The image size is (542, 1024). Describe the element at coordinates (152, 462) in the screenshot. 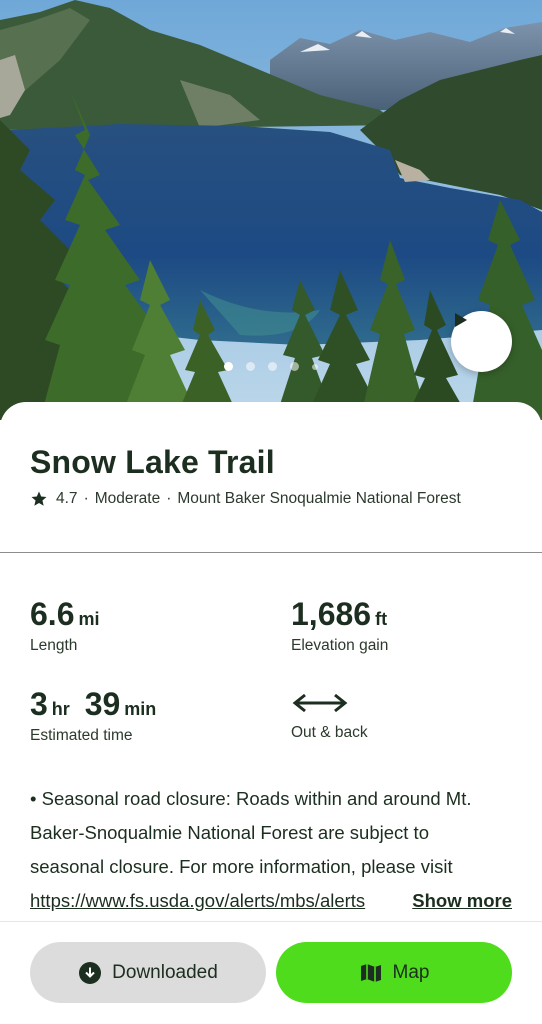

I see `trail-title: Snow Lake Trail` at that location.